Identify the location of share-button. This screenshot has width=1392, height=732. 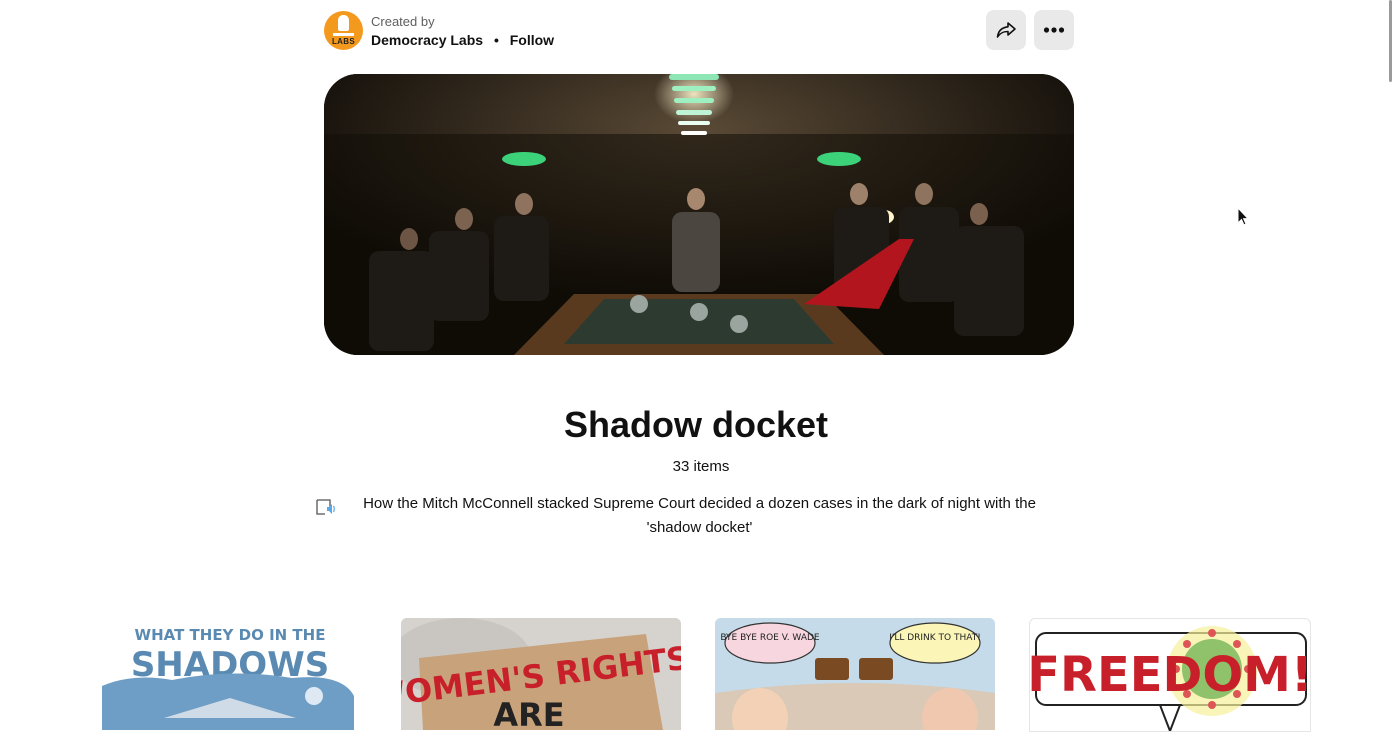
(1006, 30).